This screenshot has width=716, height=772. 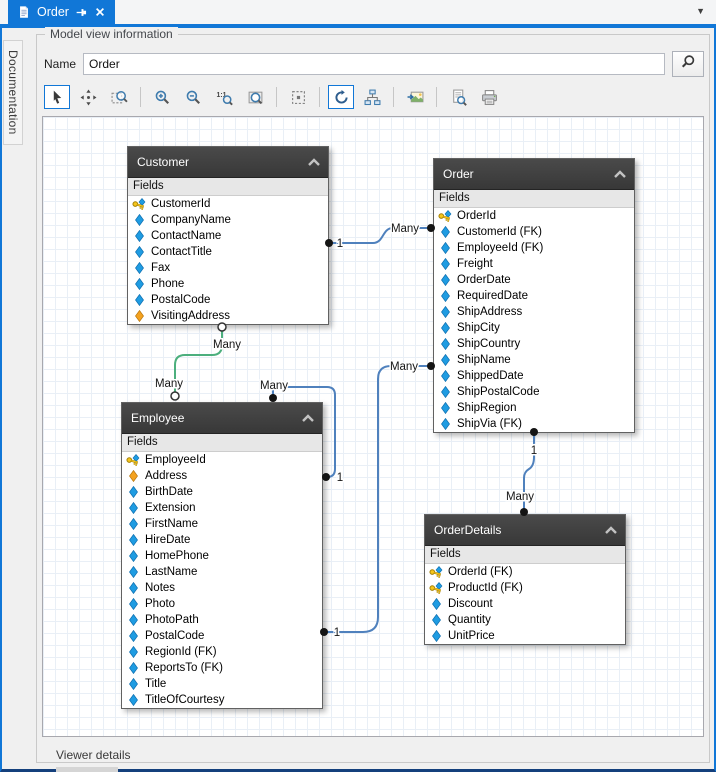 What do you see at coordinates (534, 328) in the screenshot?
I see `field-row: ShipCity` at bounding box center [534, 328].